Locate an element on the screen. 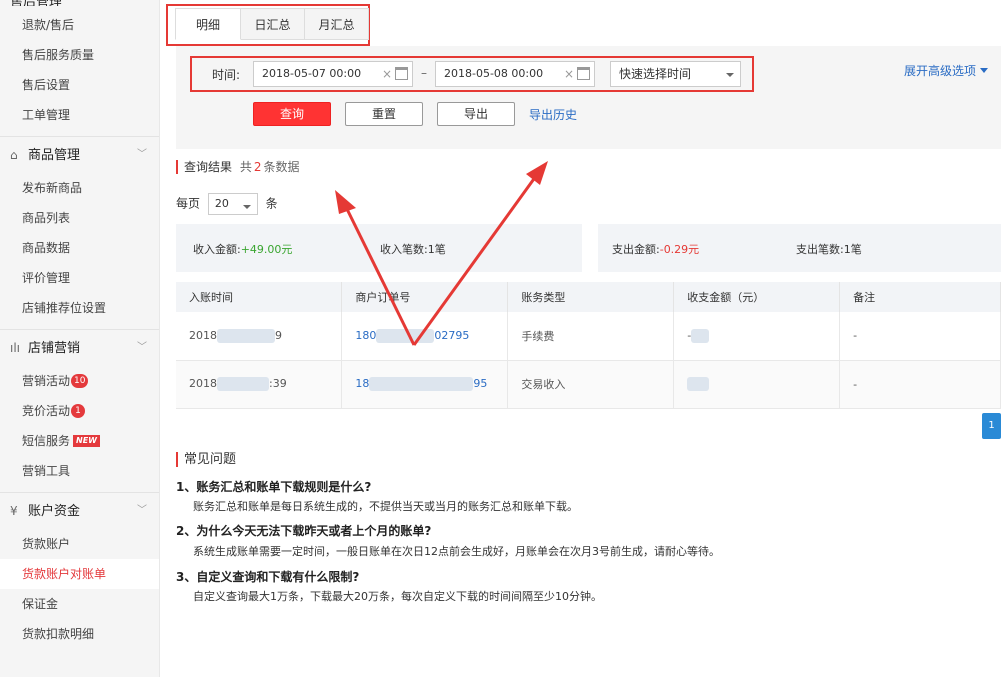 The image size is (1001, 677). column-header: 收支金额（元） is located at coordinates (757, 297).